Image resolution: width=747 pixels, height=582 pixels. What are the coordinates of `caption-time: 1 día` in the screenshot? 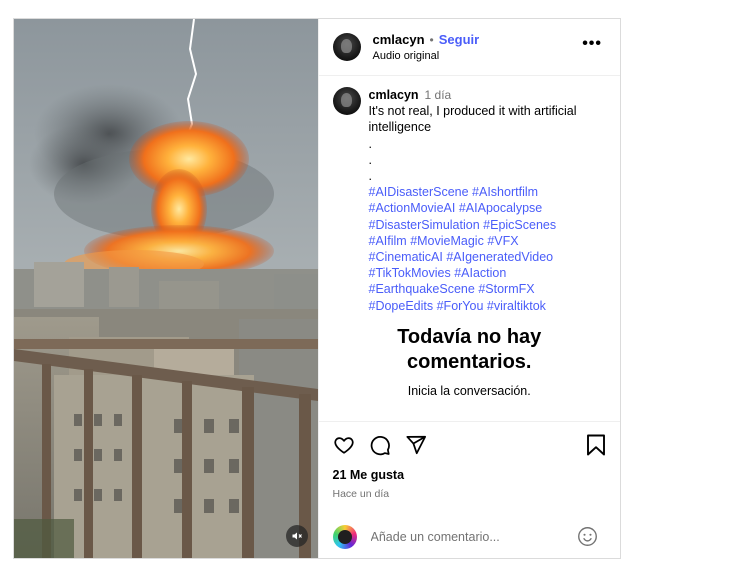 It's located at (438, 95).